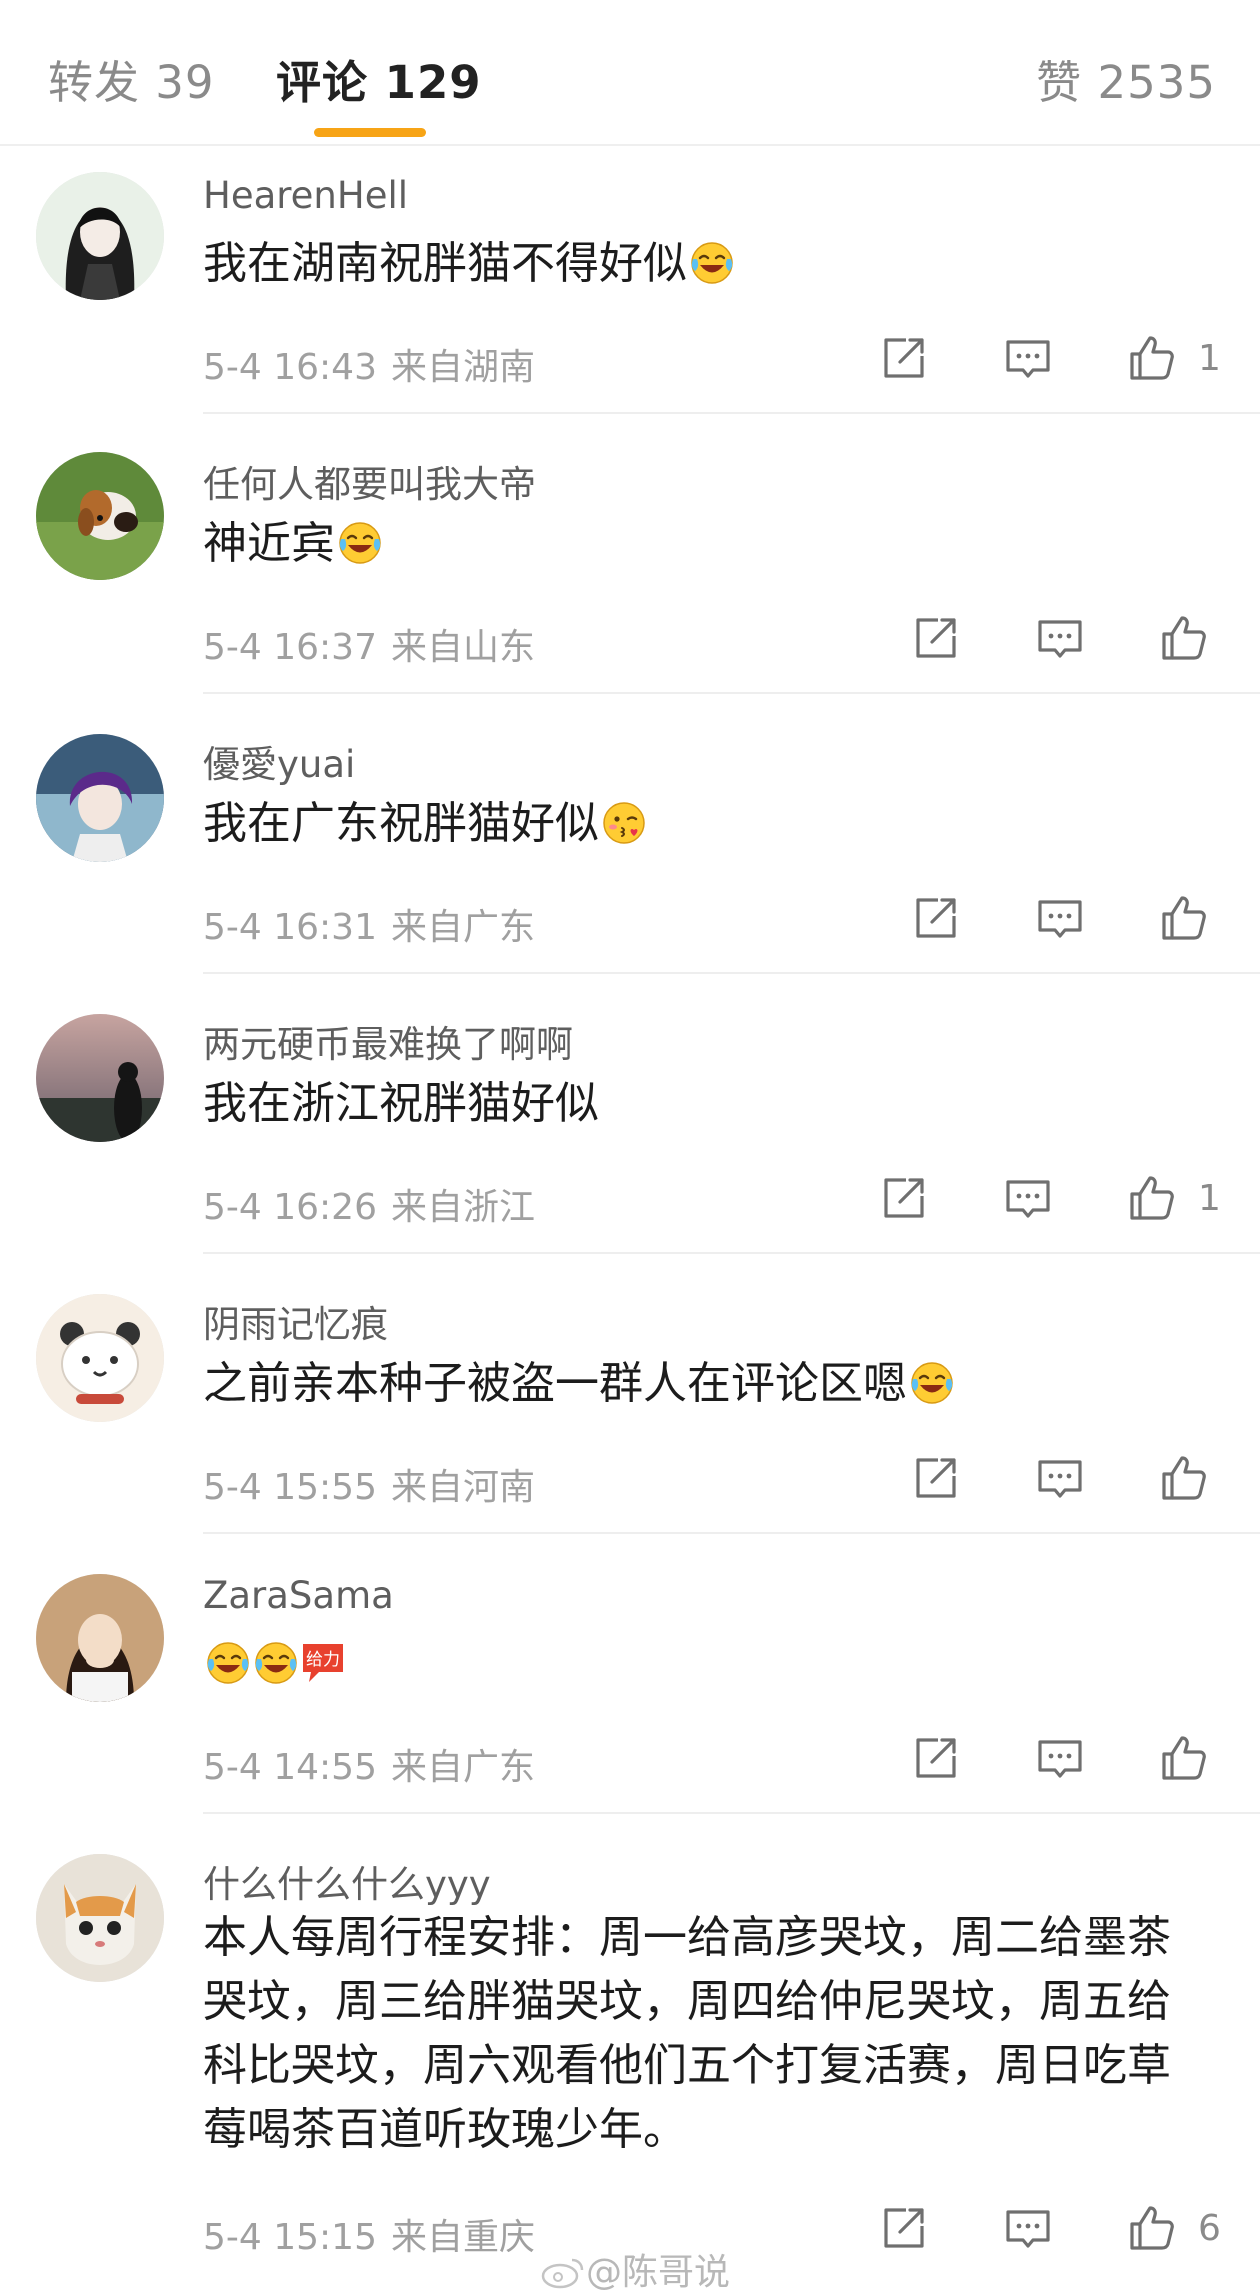 This screenshot has height=2295, width=1260. I want to click on timestamp: 5-4 16:43, so click(290, 367).